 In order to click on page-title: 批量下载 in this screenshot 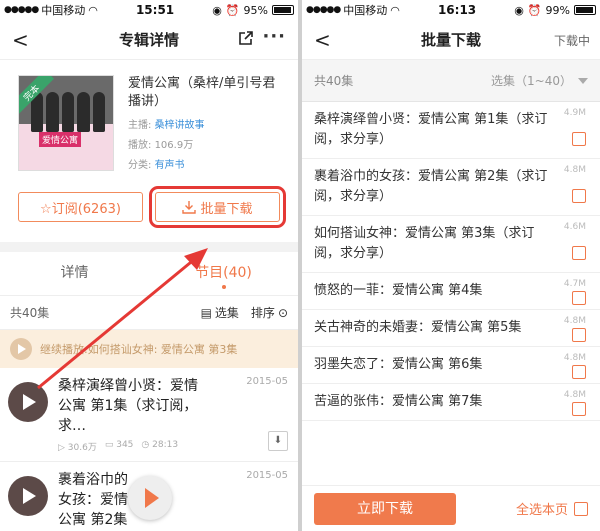, I will do `click(450, 40)`.